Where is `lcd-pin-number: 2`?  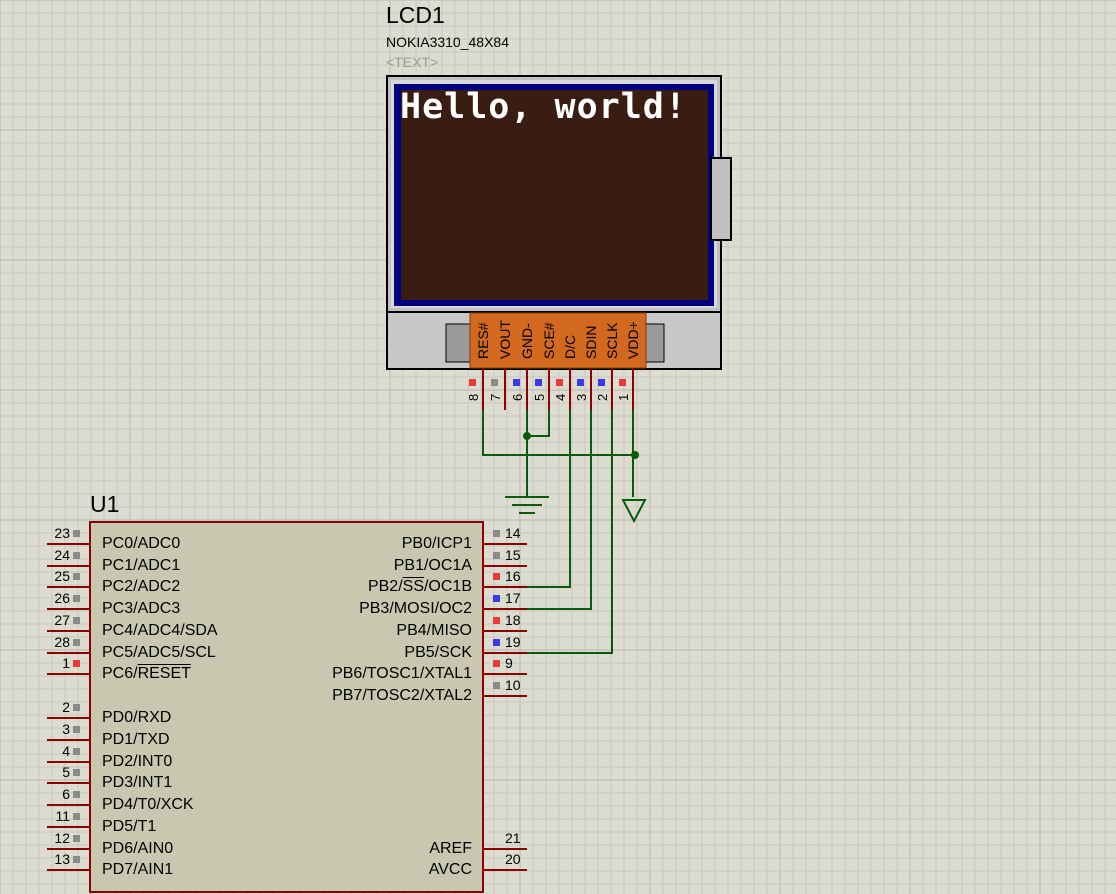
lcd-pin-number: 2 is located at coordinates (602, 397).